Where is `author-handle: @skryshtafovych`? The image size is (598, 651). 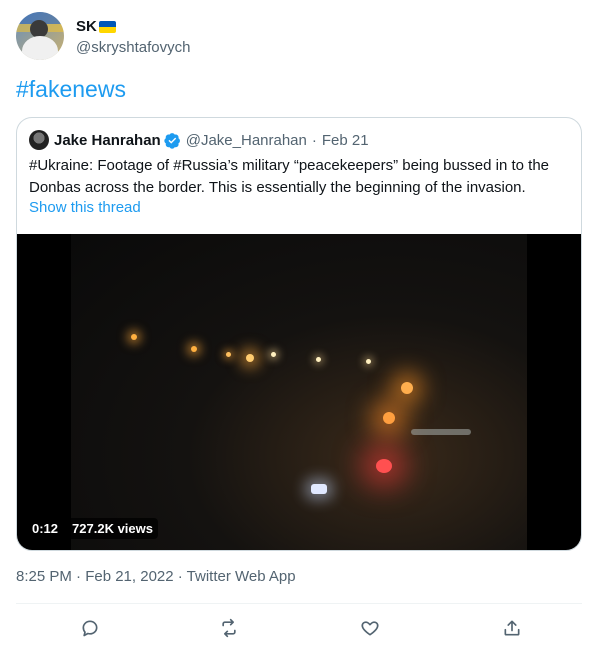 author-handle: @skryshtafovych is located at coordinates (133, 47).